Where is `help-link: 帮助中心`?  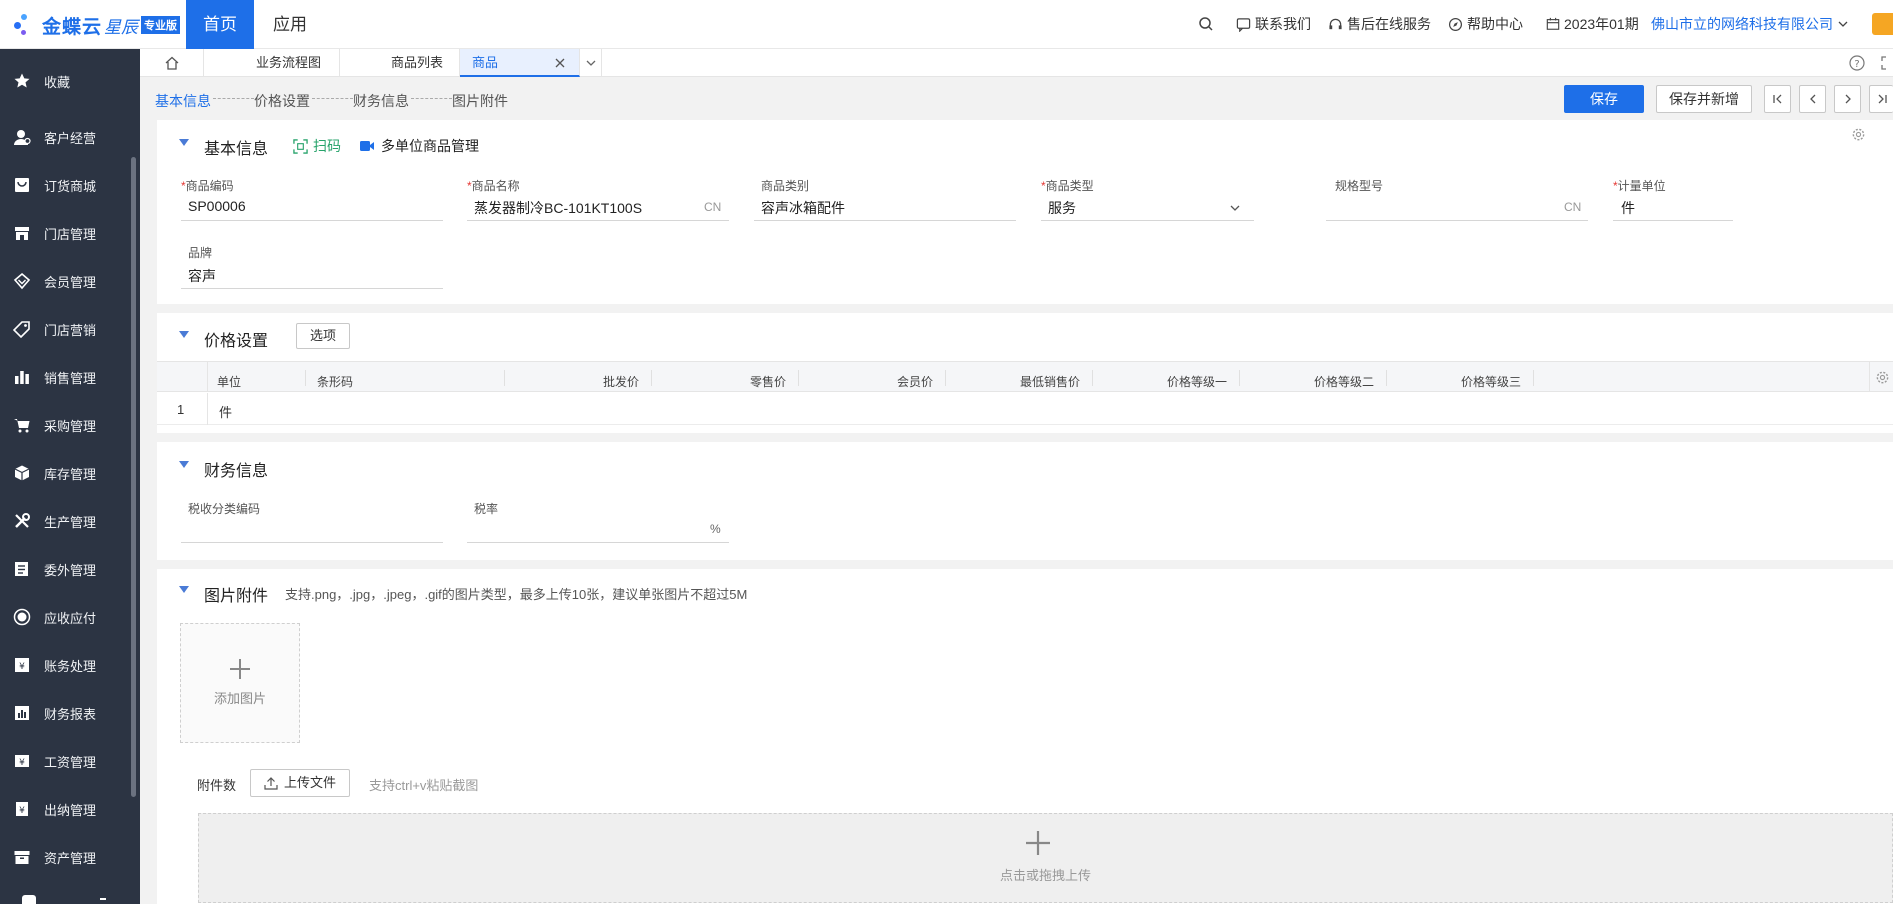
help-link: 帮助中心 is located at coordinates (1485, 24).